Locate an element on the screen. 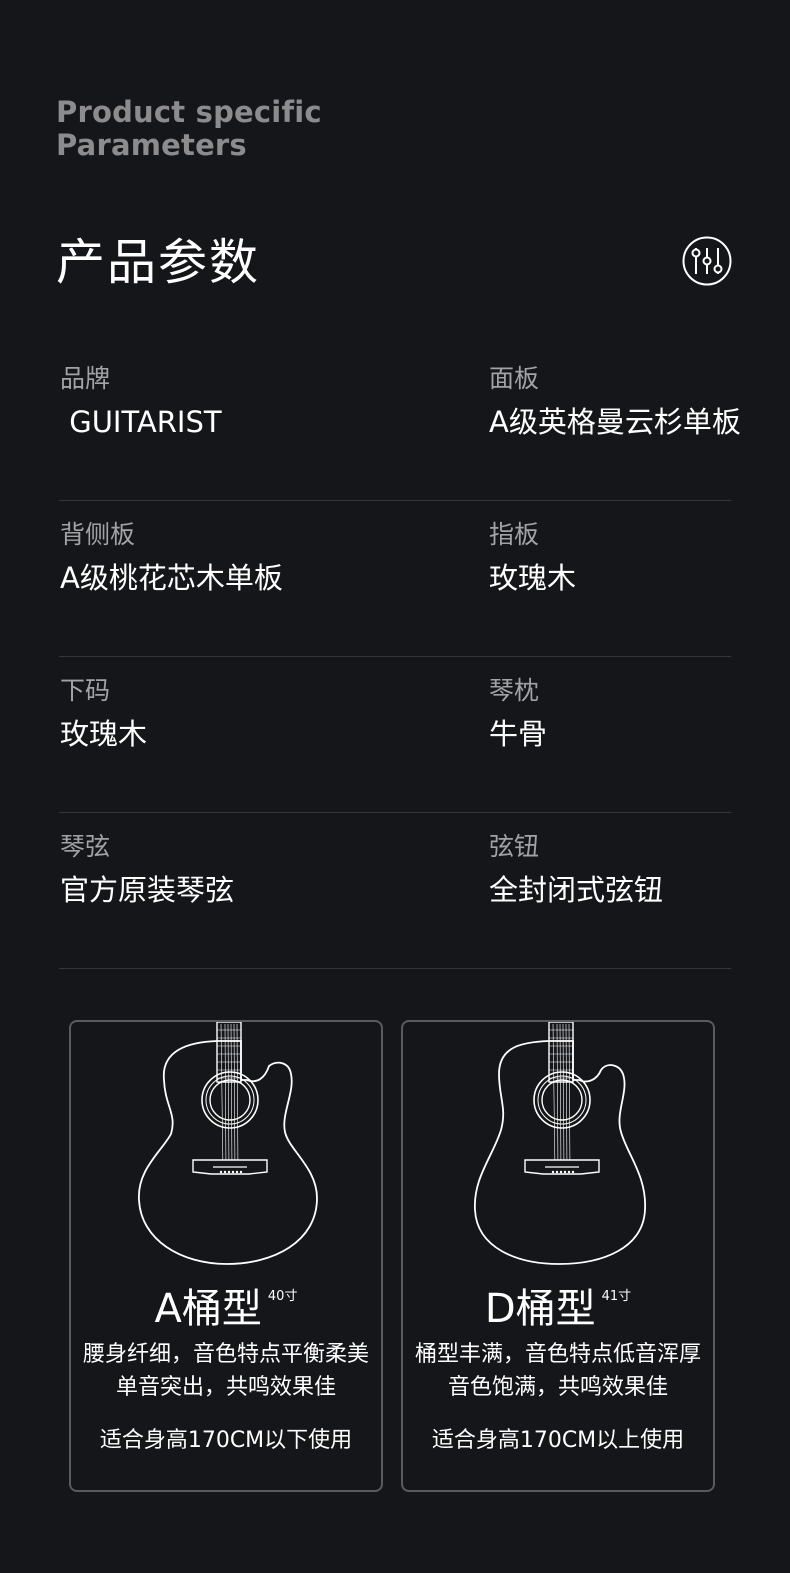 The width and height of the screenshot is (790, 1573). description-line: 腰身纤细，音色特点平衡柔美 is located at coordinates (225, 1354).